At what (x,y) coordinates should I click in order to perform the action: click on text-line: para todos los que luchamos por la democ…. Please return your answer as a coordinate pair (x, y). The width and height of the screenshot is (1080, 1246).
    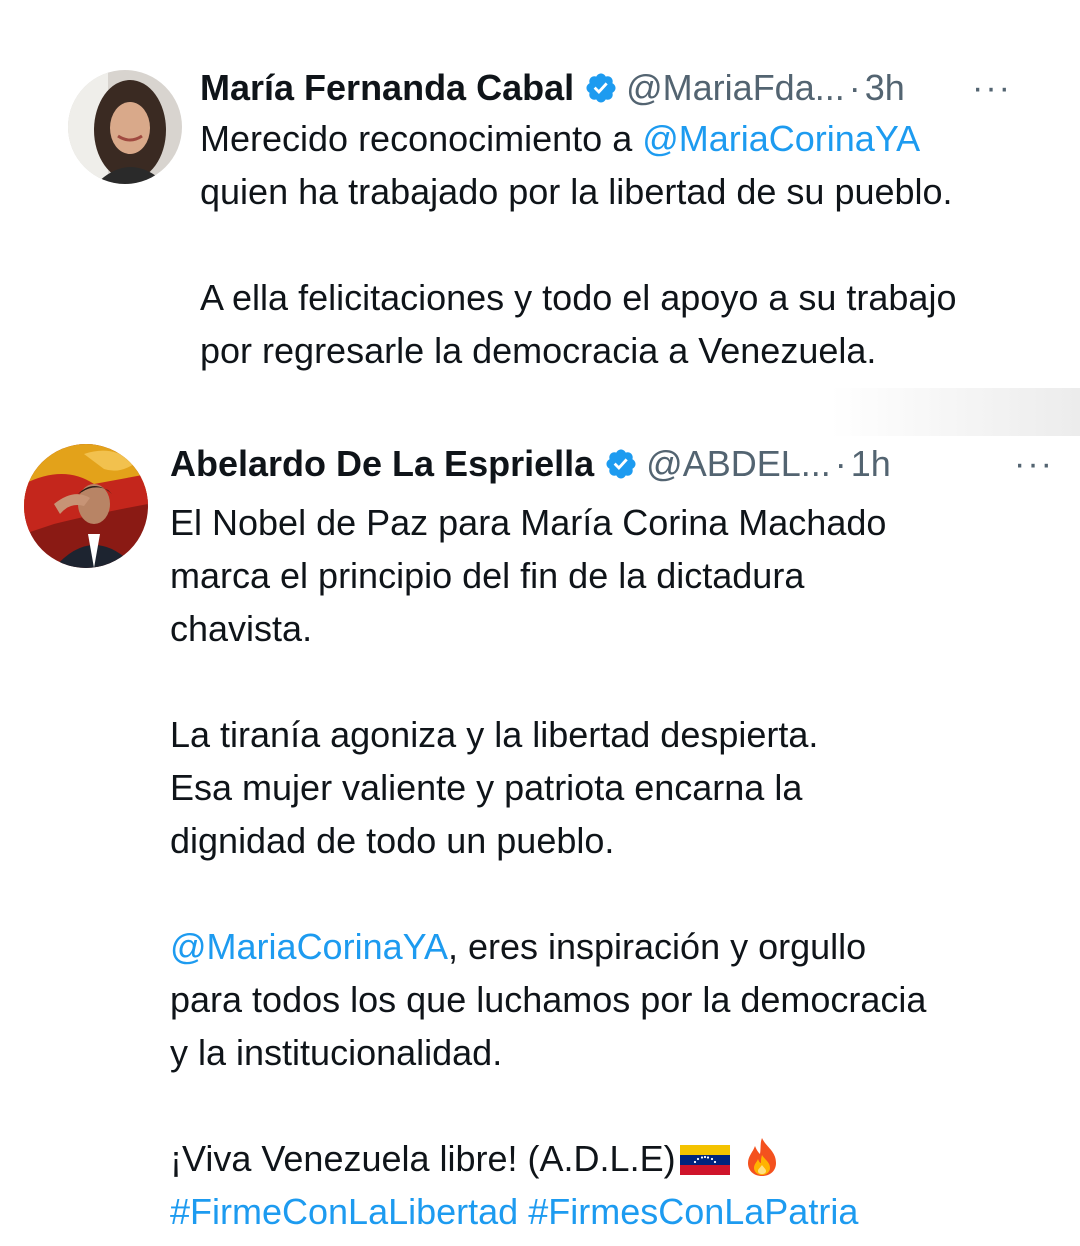
    Looking at the image, I should click on (548, 999).